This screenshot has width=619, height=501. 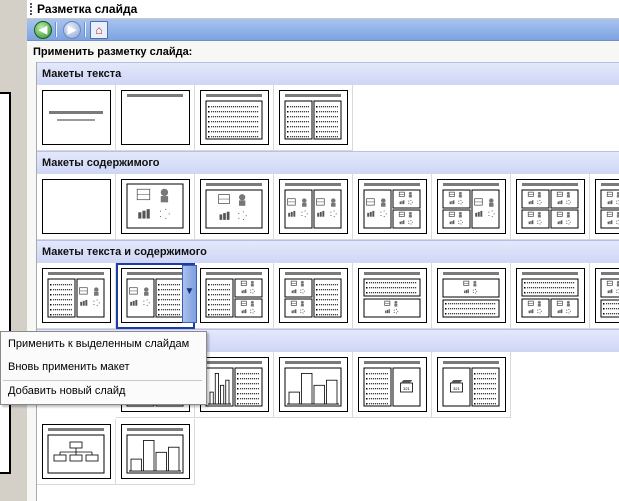 I want to click on layout-title-two-column-text, so click(x=313, y=118).